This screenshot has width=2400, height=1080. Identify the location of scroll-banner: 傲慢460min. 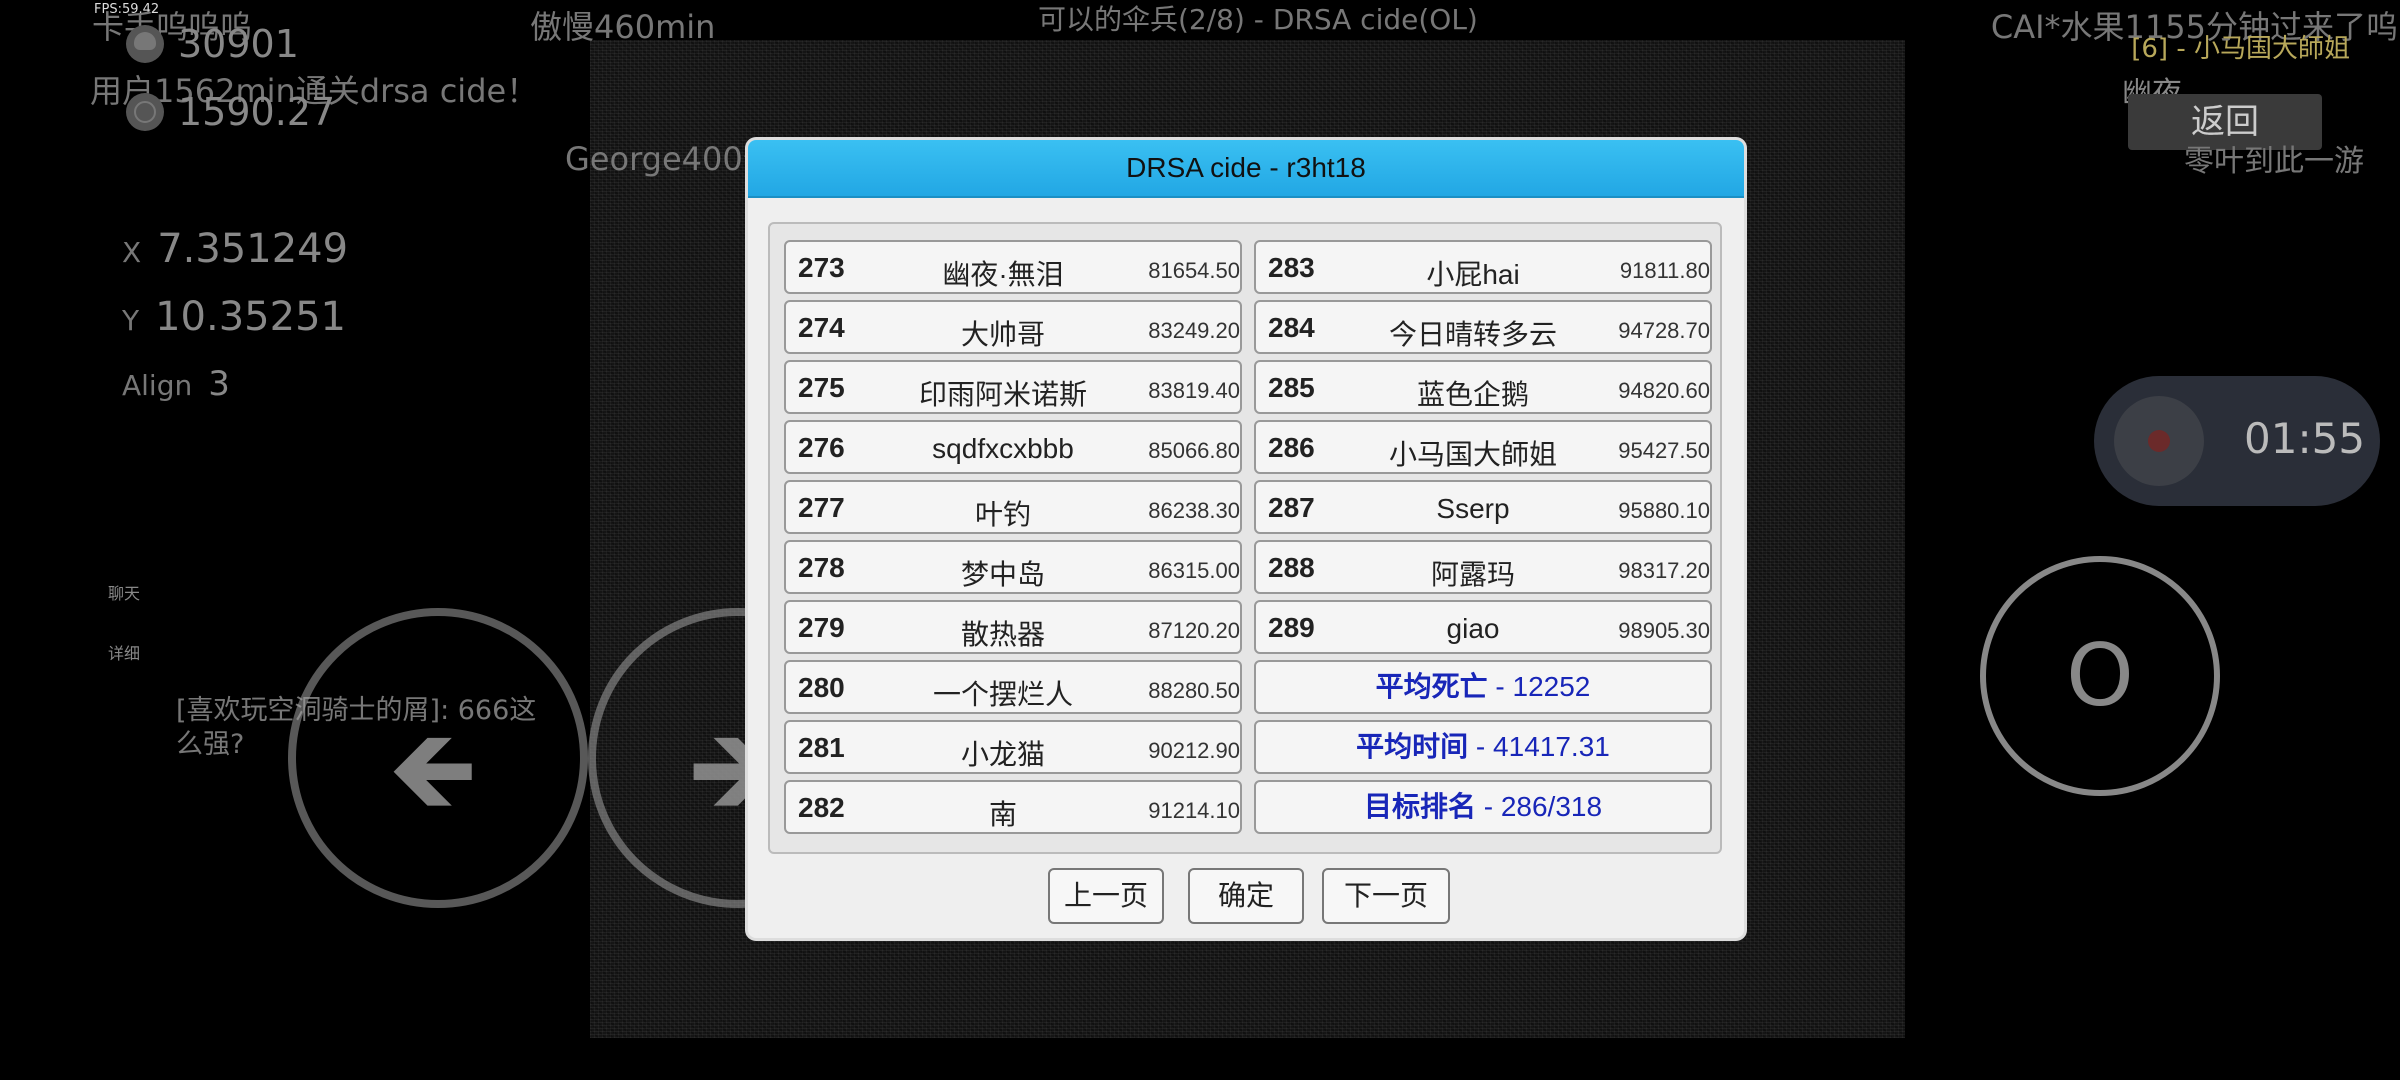
(623, 27).